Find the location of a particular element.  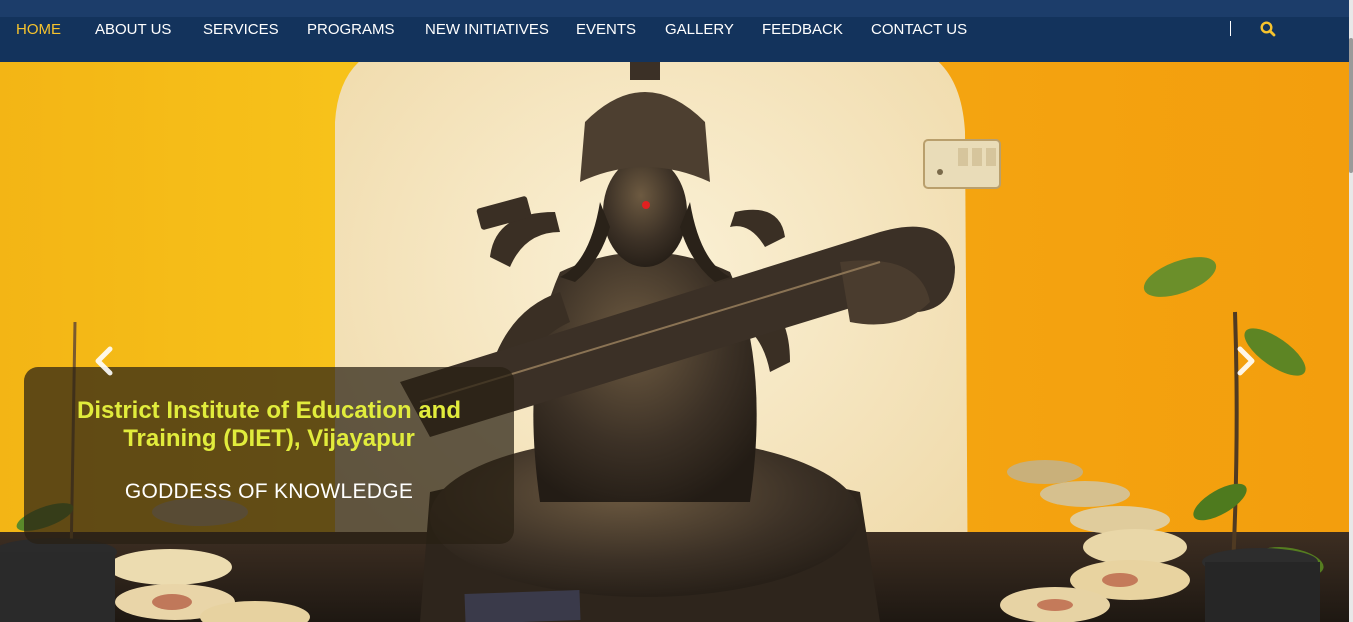

nav-item-new-initiatives: NEW INITIATIVES is located at coordinates (487, 30).